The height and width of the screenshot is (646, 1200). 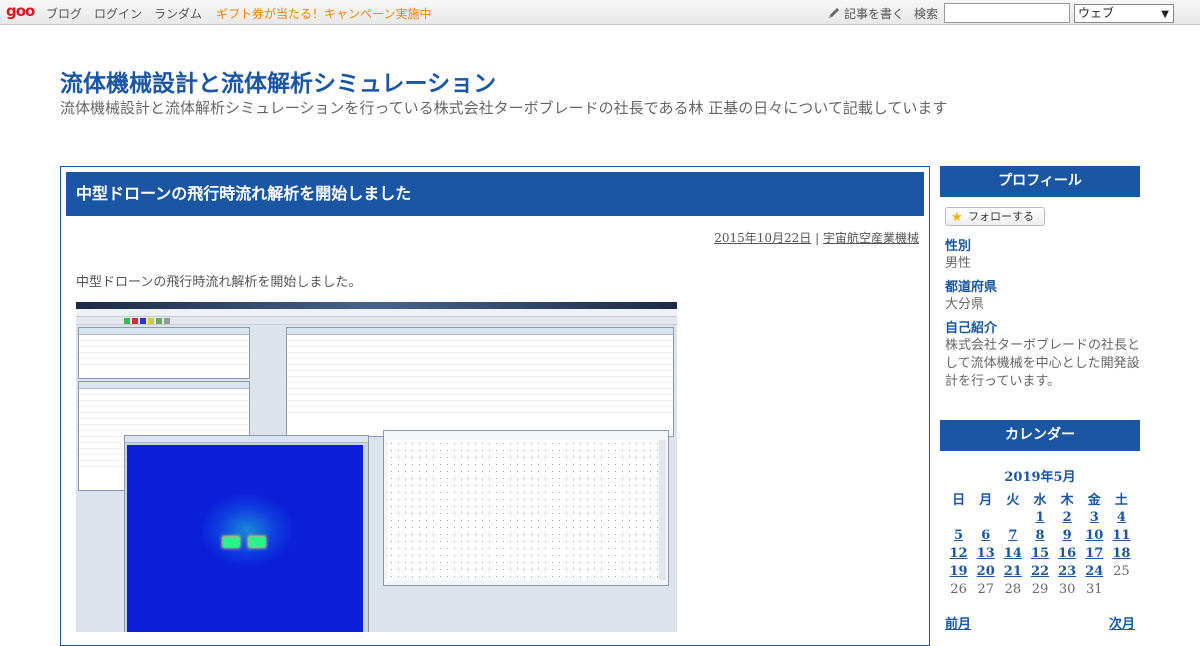 What do you see at coordinates (164, 353) in the screenshot?
I see `log-panel` at bounding box center [164, 353].